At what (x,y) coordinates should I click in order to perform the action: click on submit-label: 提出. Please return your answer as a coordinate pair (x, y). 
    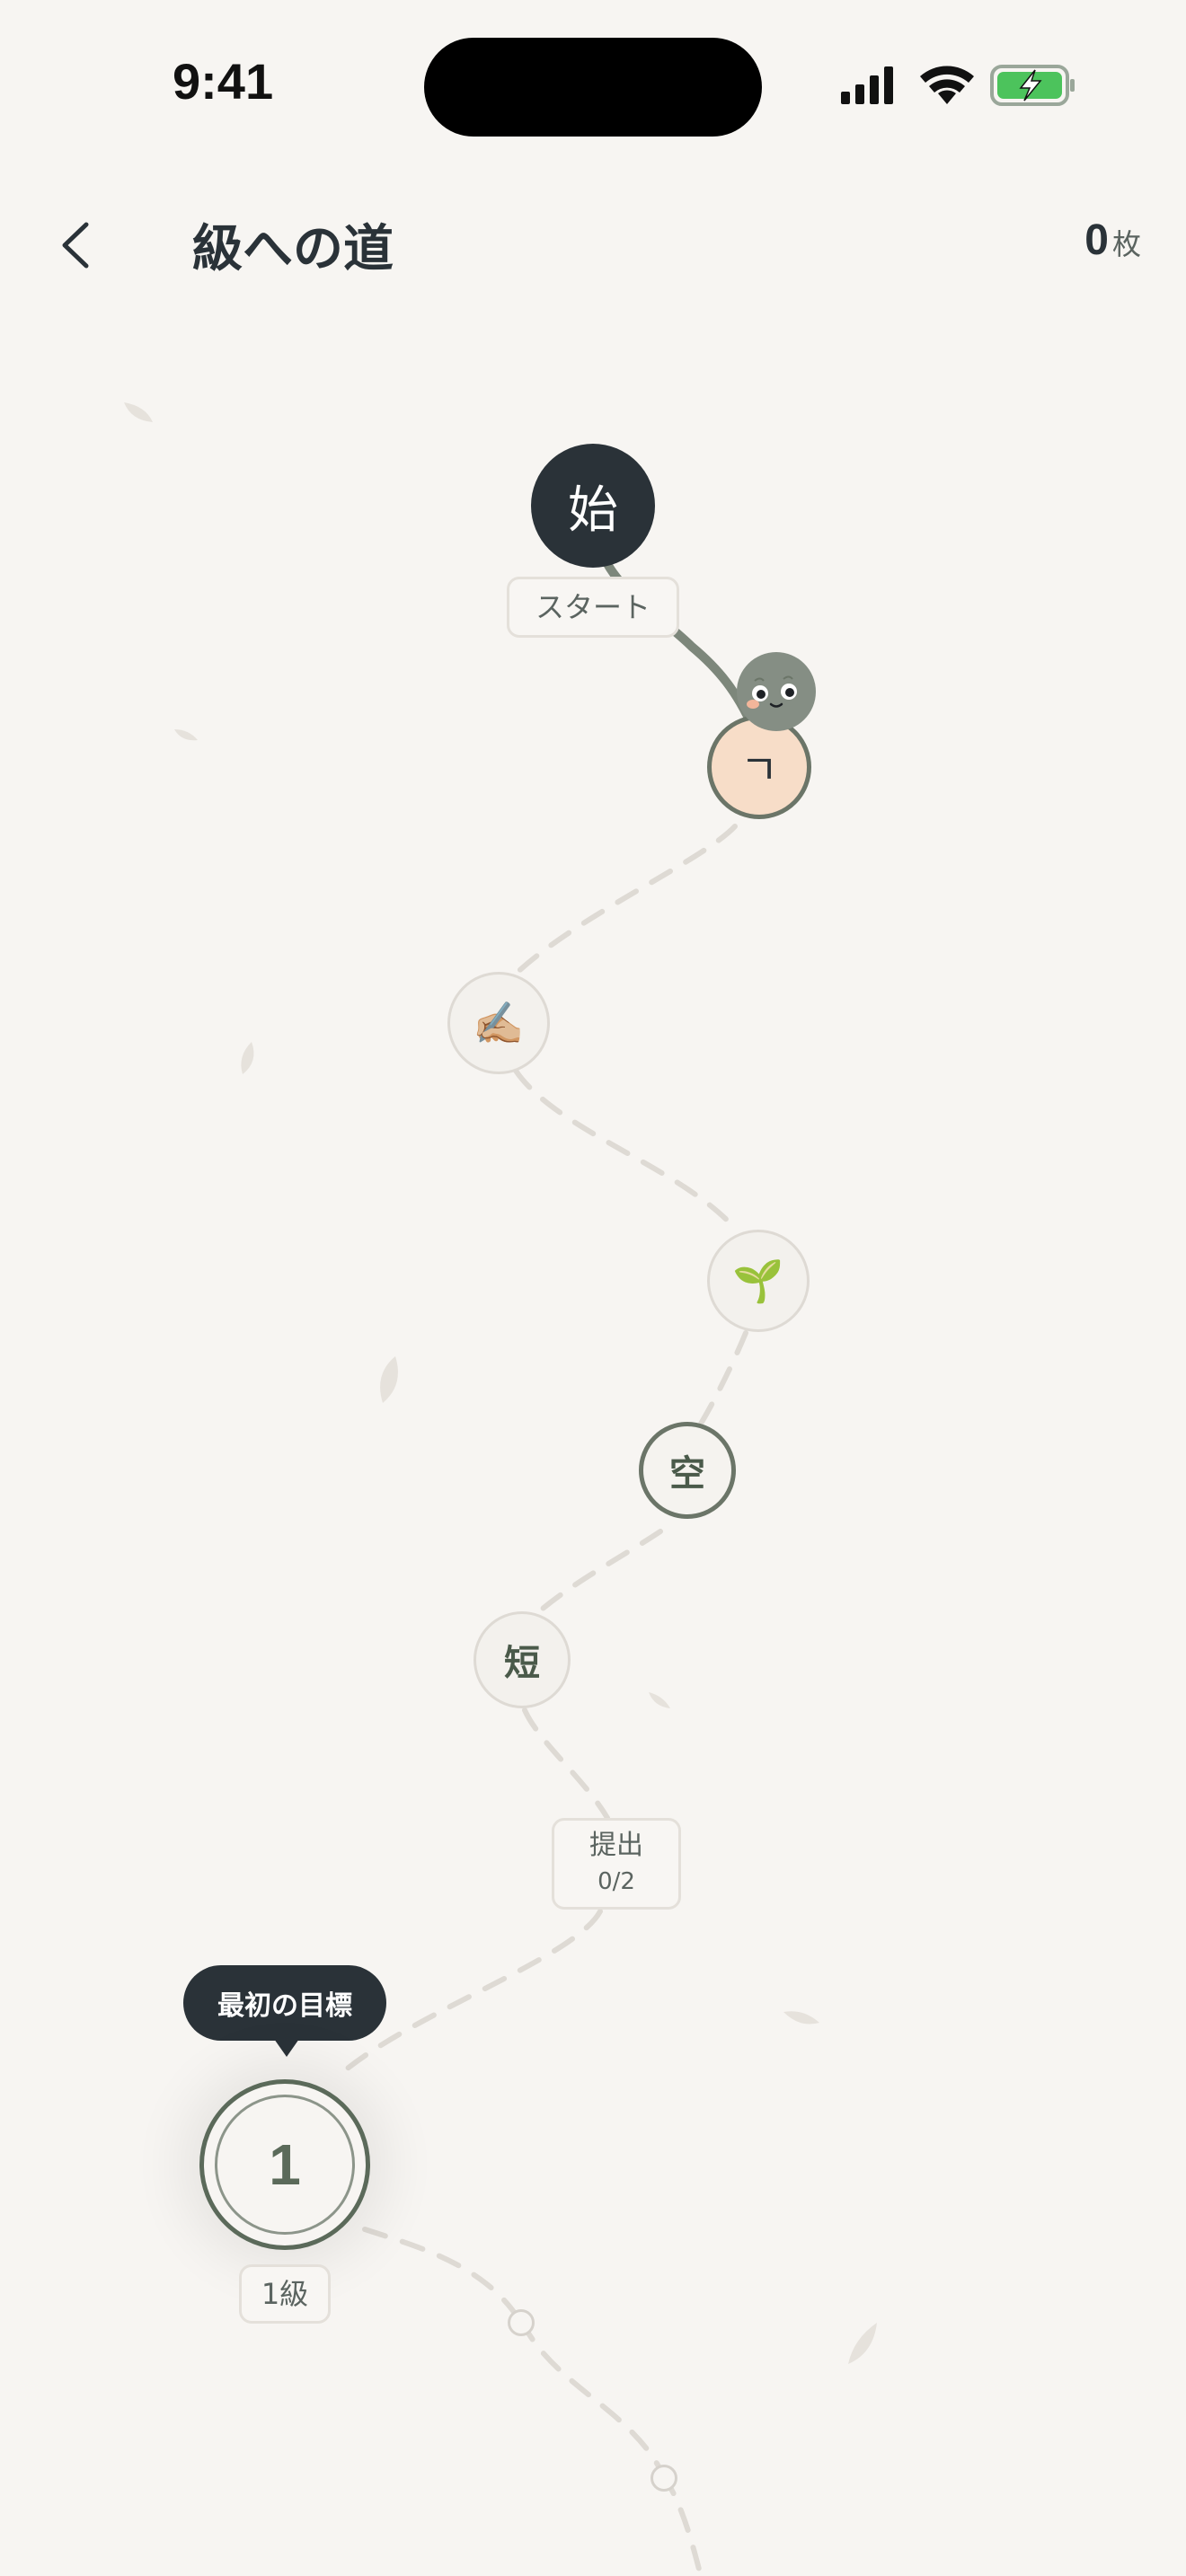
    Looking at the image, I should click on (616, 1845).